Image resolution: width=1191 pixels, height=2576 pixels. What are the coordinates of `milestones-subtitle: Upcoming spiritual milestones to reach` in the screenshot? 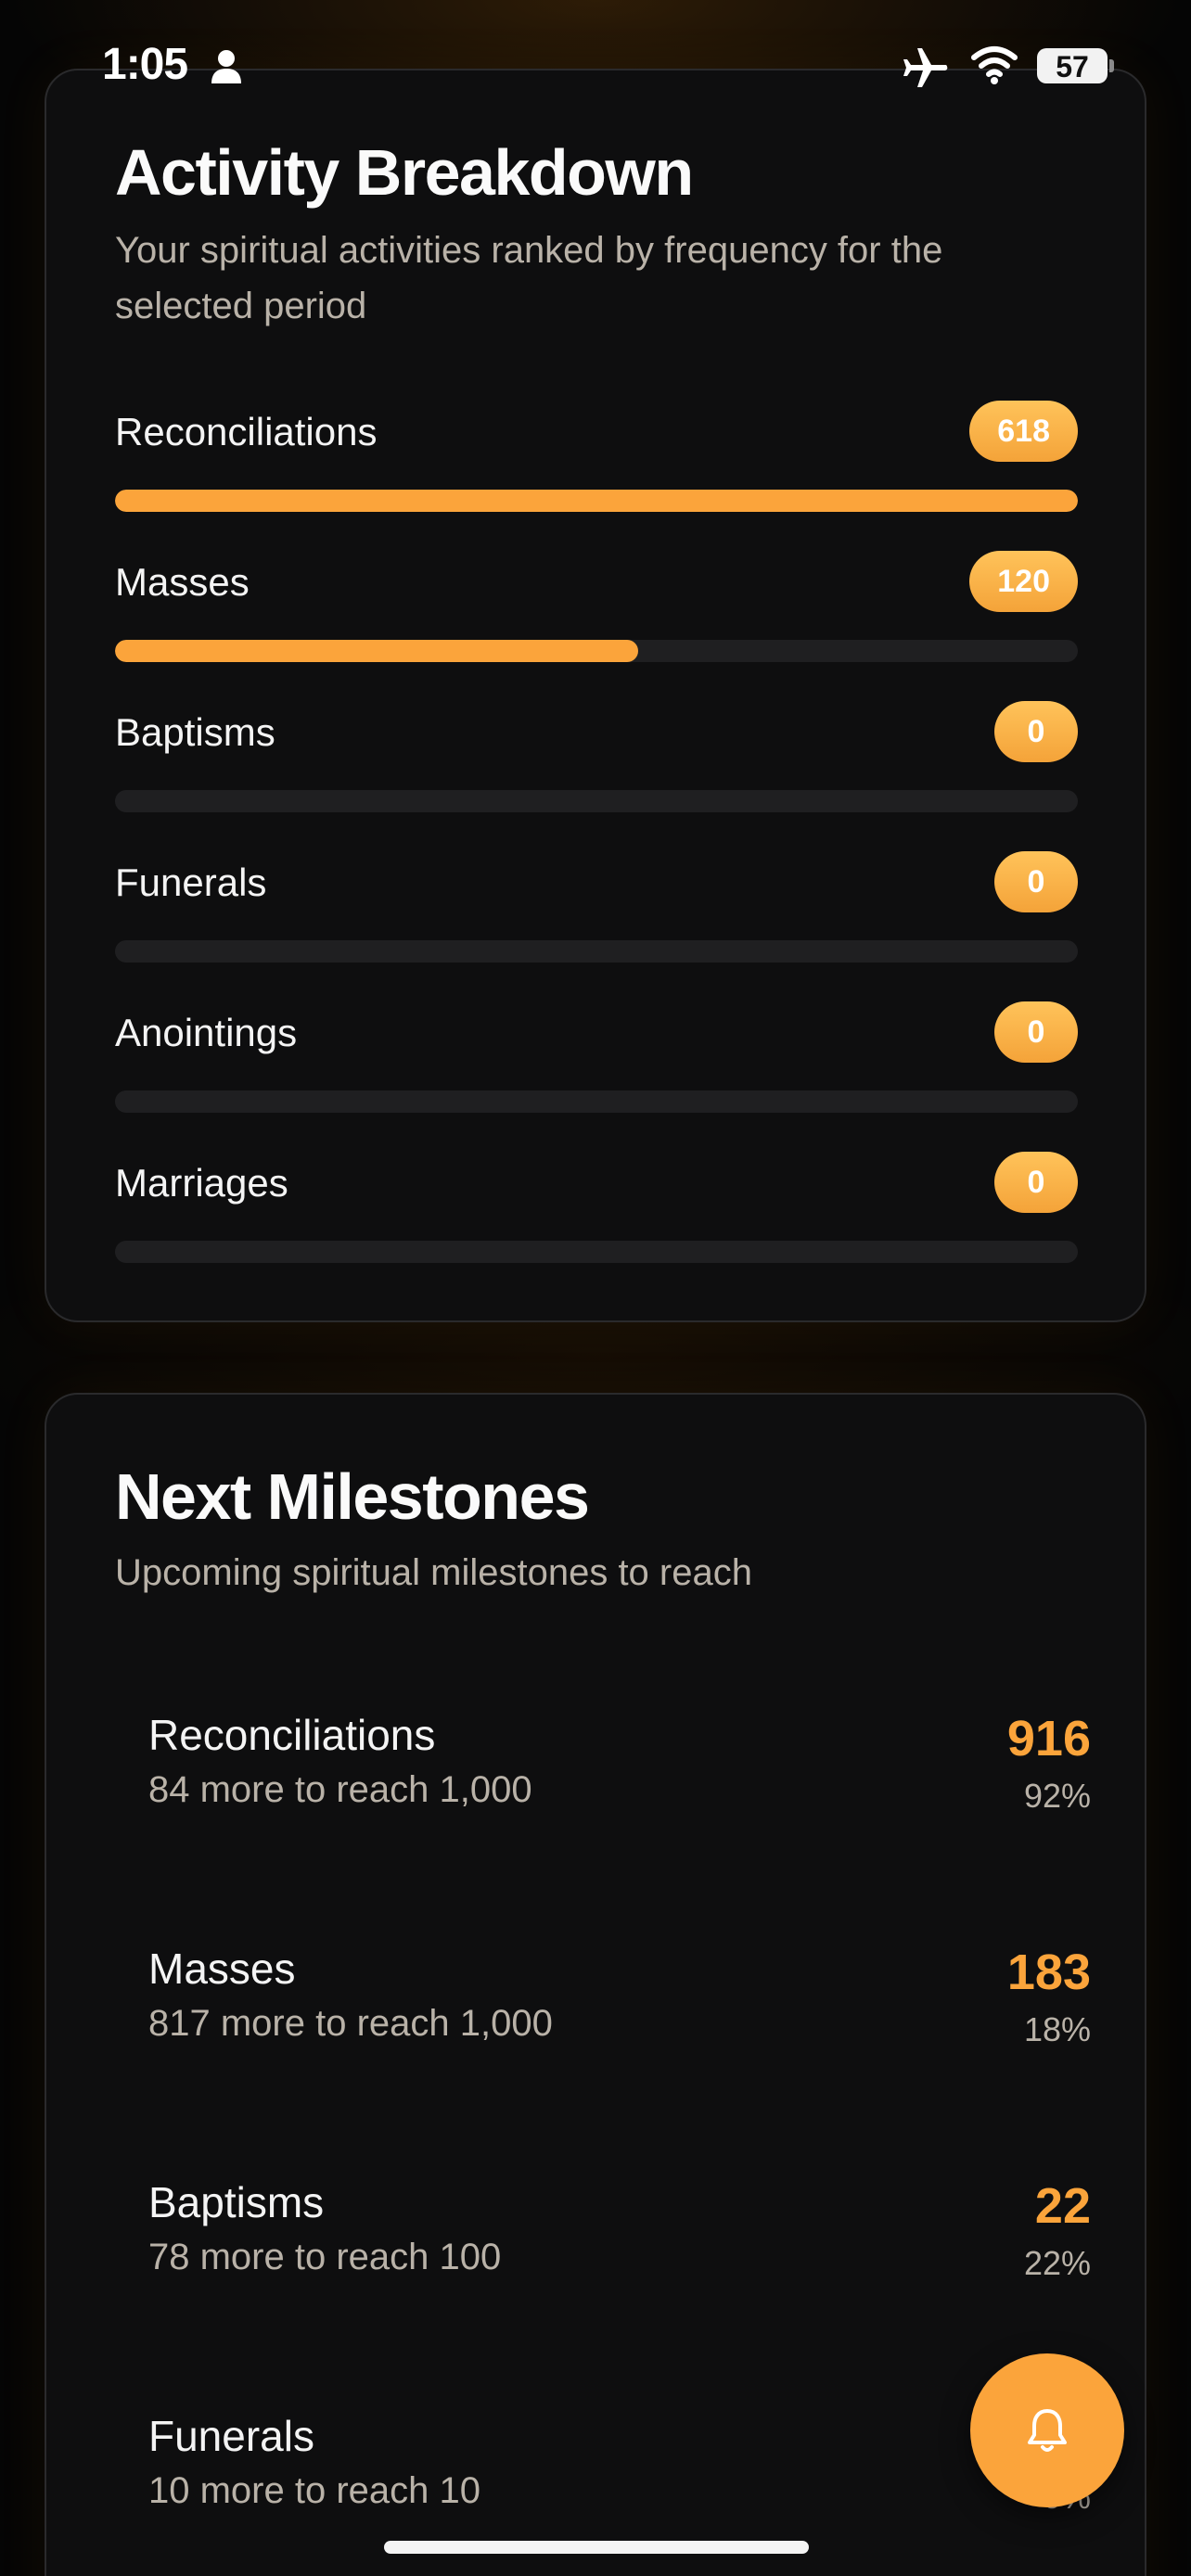 It's located at (433, 1572).